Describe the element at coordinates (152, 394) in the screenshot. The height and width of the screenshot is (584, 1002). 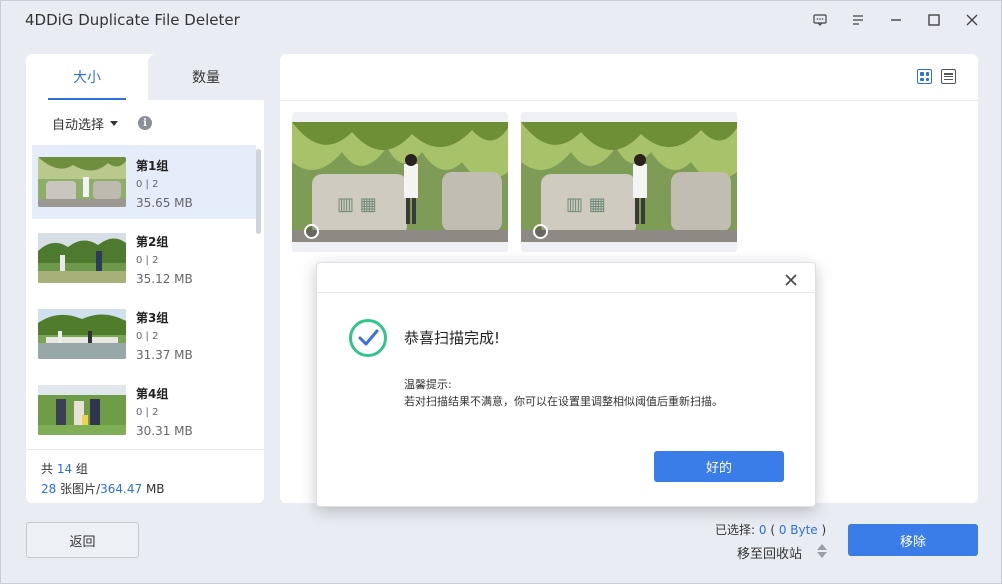
I see `group-name: 第4组` at that location.